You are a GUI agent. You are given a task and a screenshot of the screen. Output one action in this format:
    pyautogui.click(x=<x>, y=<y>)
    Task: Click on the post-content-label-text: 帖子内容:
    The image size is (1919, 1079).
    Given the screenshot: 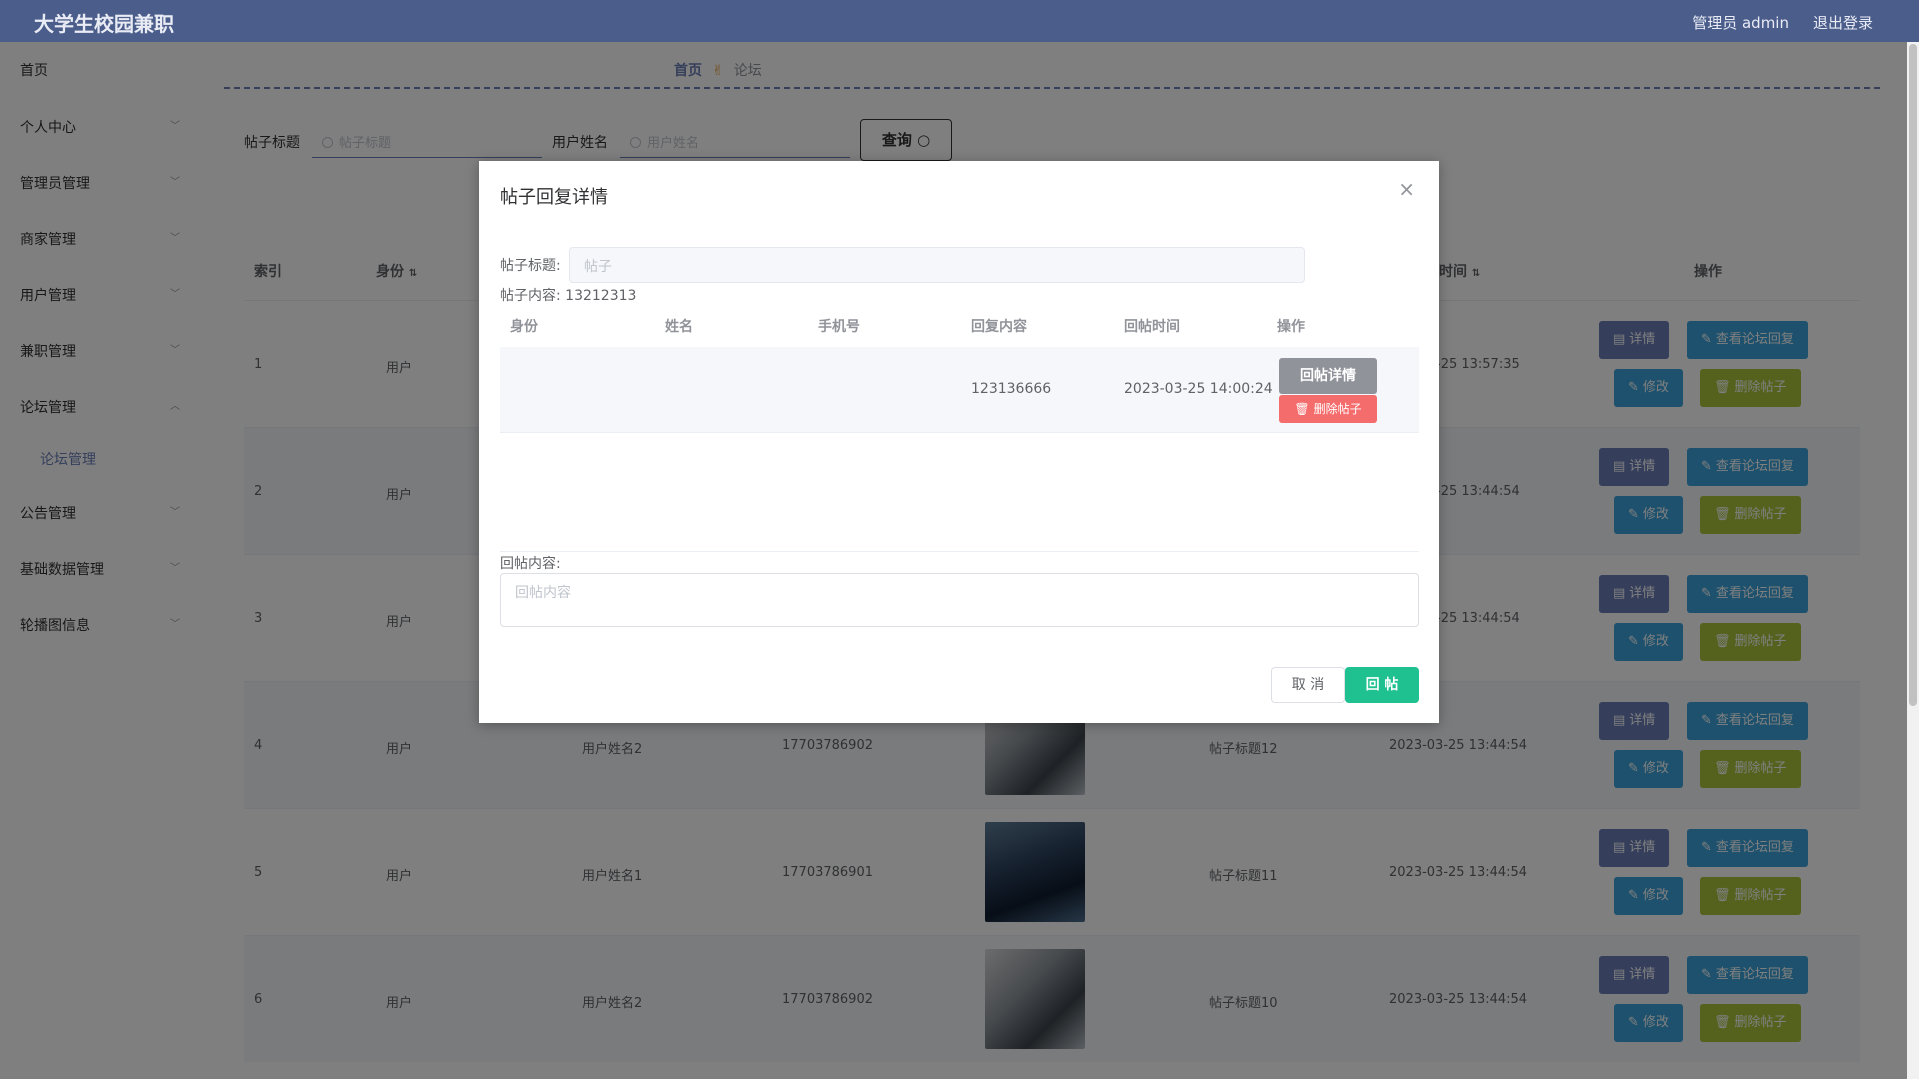 What is the action you would take?
    pyautogui.click(x=530, y=296)
    